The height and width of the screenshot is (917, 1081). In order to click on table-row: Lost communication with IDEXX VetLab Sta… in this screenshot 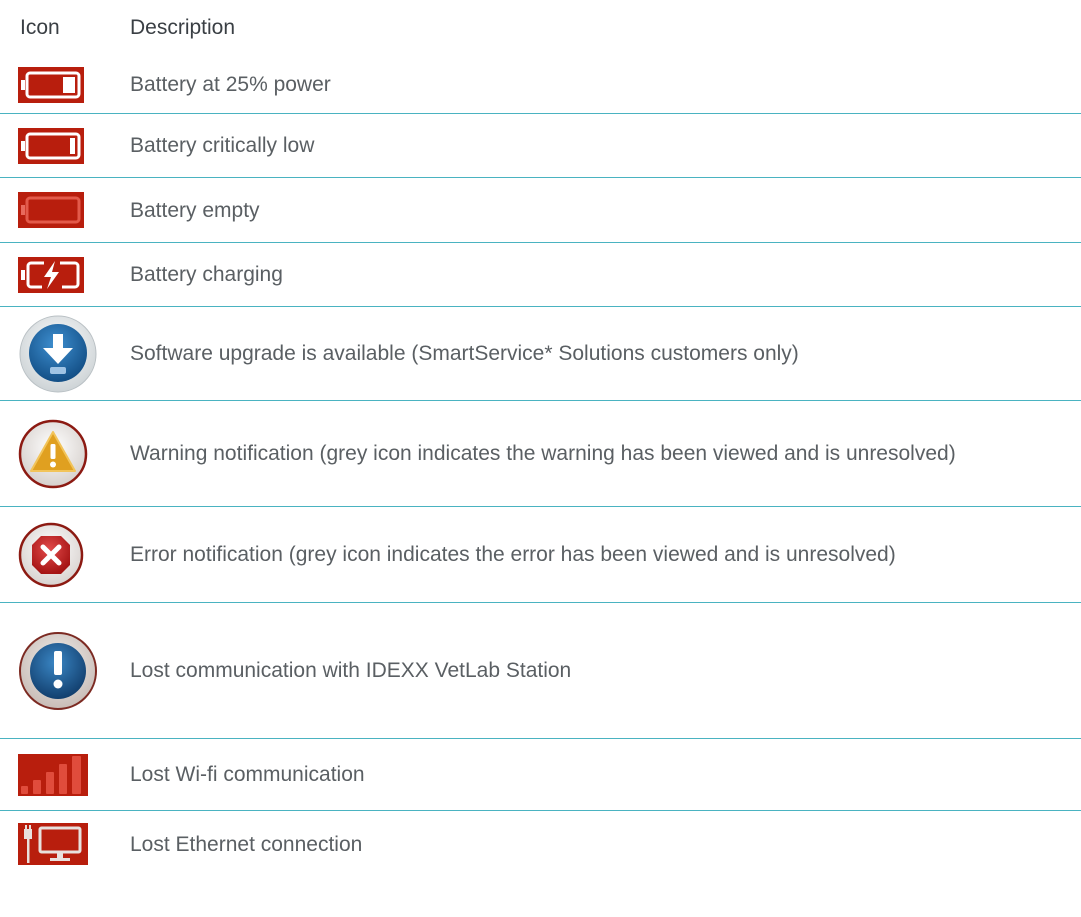, I will do `click(540, 671)`.